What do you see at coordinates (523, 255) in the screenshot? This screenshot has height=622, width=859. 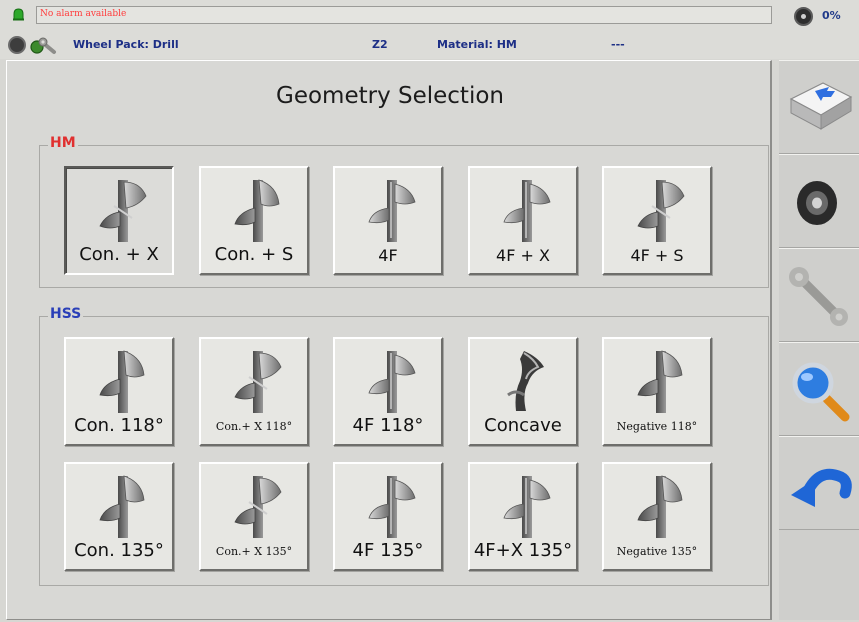 I see `tool-label: 4F + X` at bounding box center [523, 255].